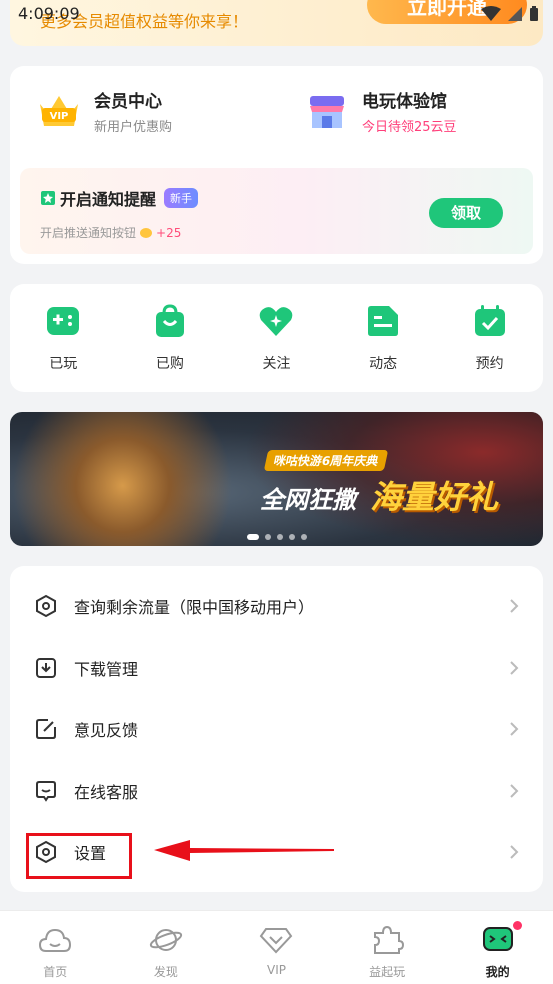  What do you see at coordinates (170, 338) in the screenshot?
I see `shortcut-purchased: 已购` at bounding box center [170, 338].